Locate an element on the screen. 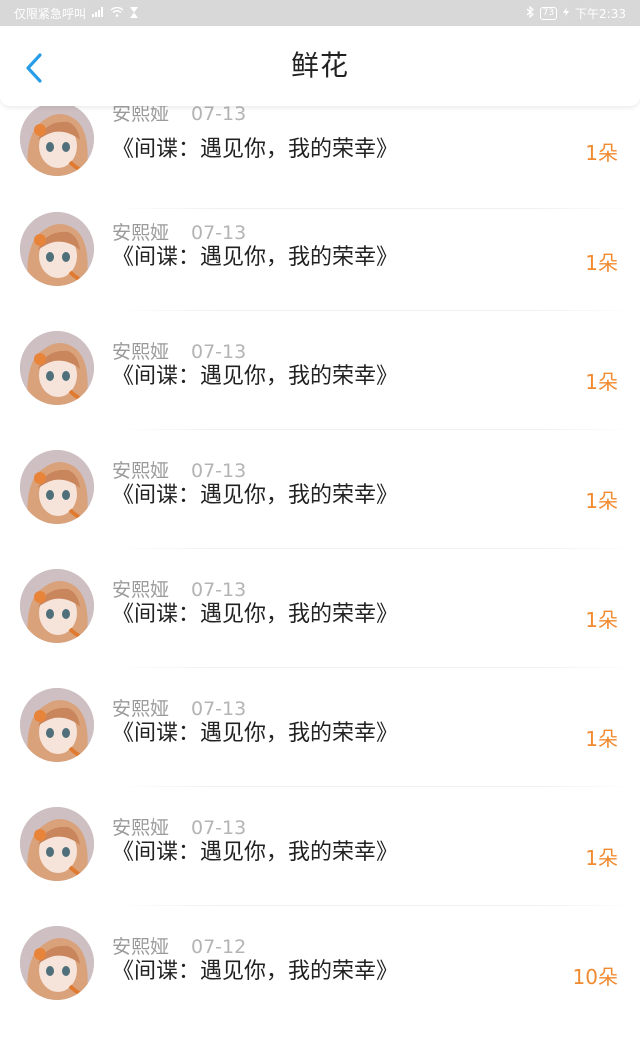  battery-level: 73 is located at coordinates (548, 13).